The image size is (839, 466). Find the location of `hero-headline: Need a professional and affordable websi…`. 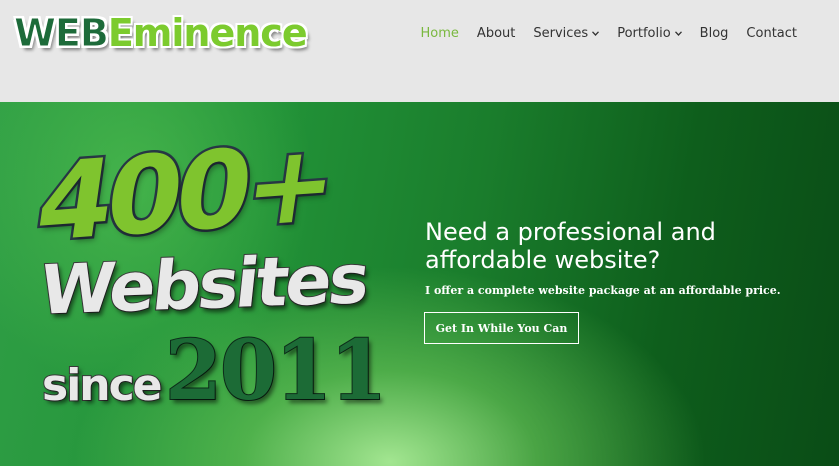

hero-headline: Need a professional and affordable websi… is located at coordinates (615, 246).